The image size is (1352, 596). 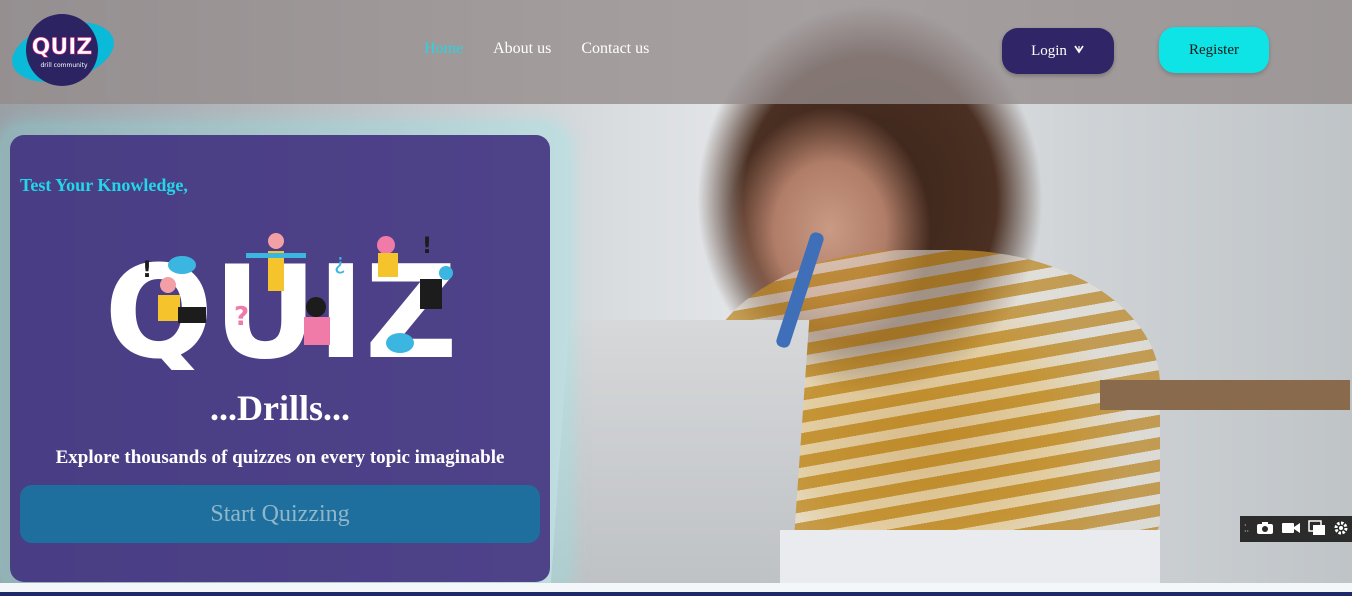 What do you see at coordinates (676, 594) in the screenshot?
I see `bottom-border` at bounding box center [676, 594].